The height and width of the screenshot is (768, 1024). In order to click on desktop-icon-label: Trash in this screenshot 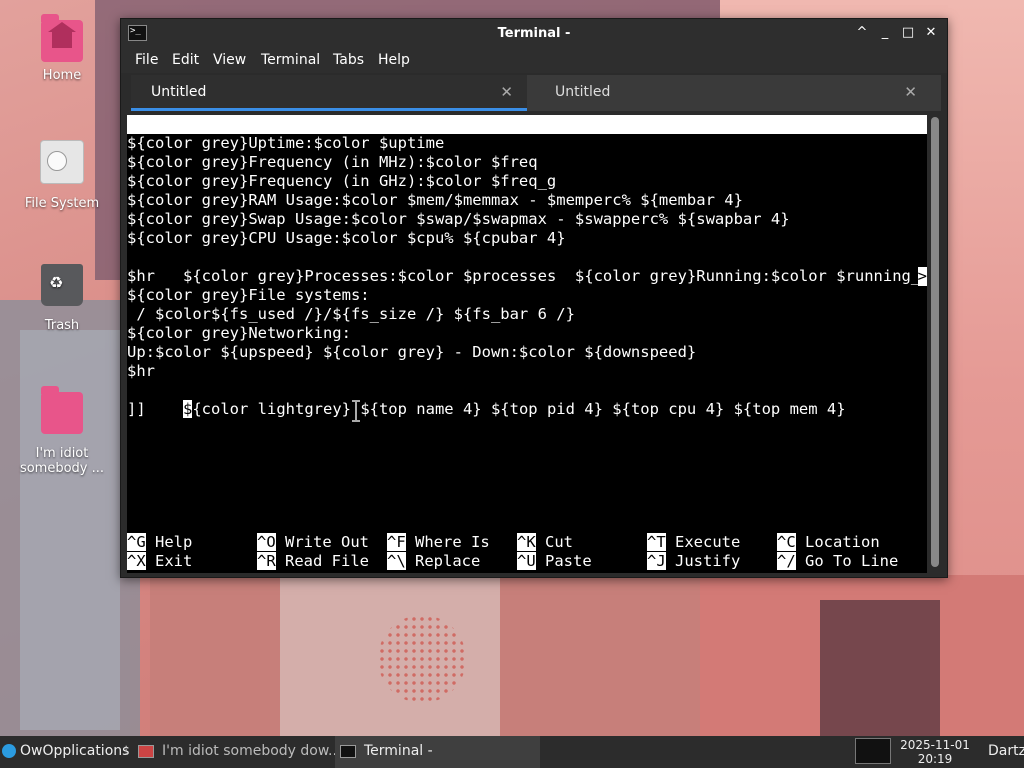, I will do `click(62, 325)`.